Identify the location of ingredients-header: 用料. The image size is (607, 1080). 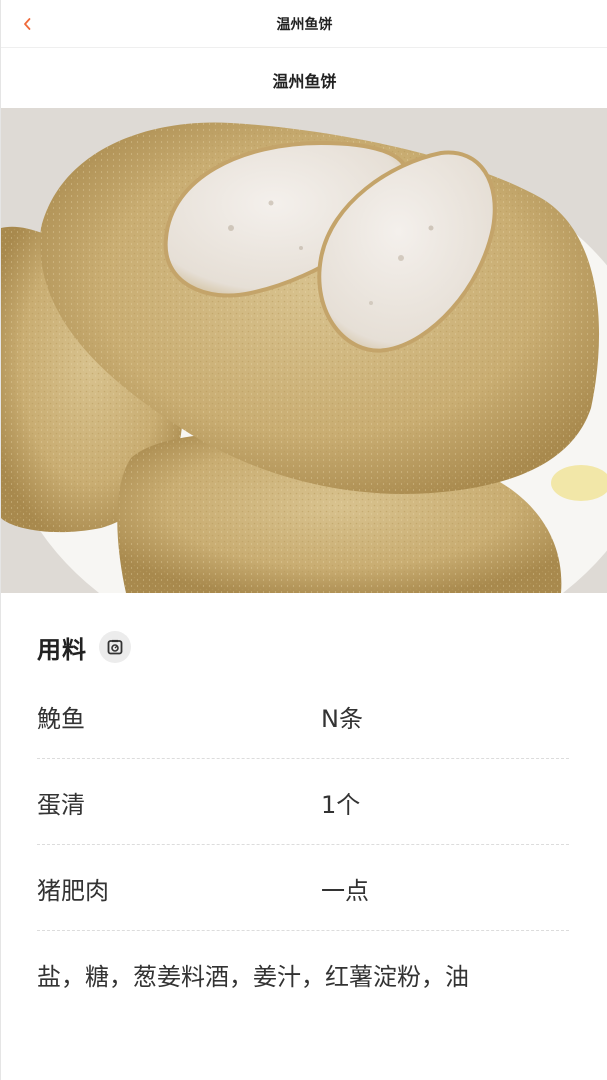
(84, 647).